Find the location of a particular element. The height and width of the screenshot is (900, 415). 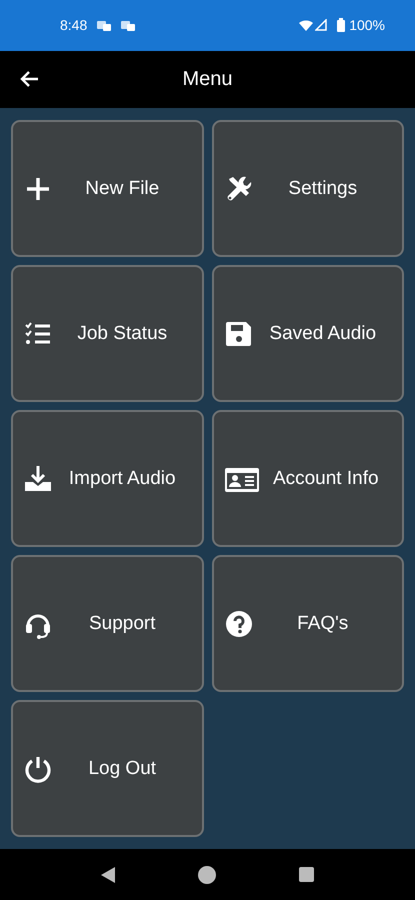

screen-title: Menu is located at coordinates (207, 79).